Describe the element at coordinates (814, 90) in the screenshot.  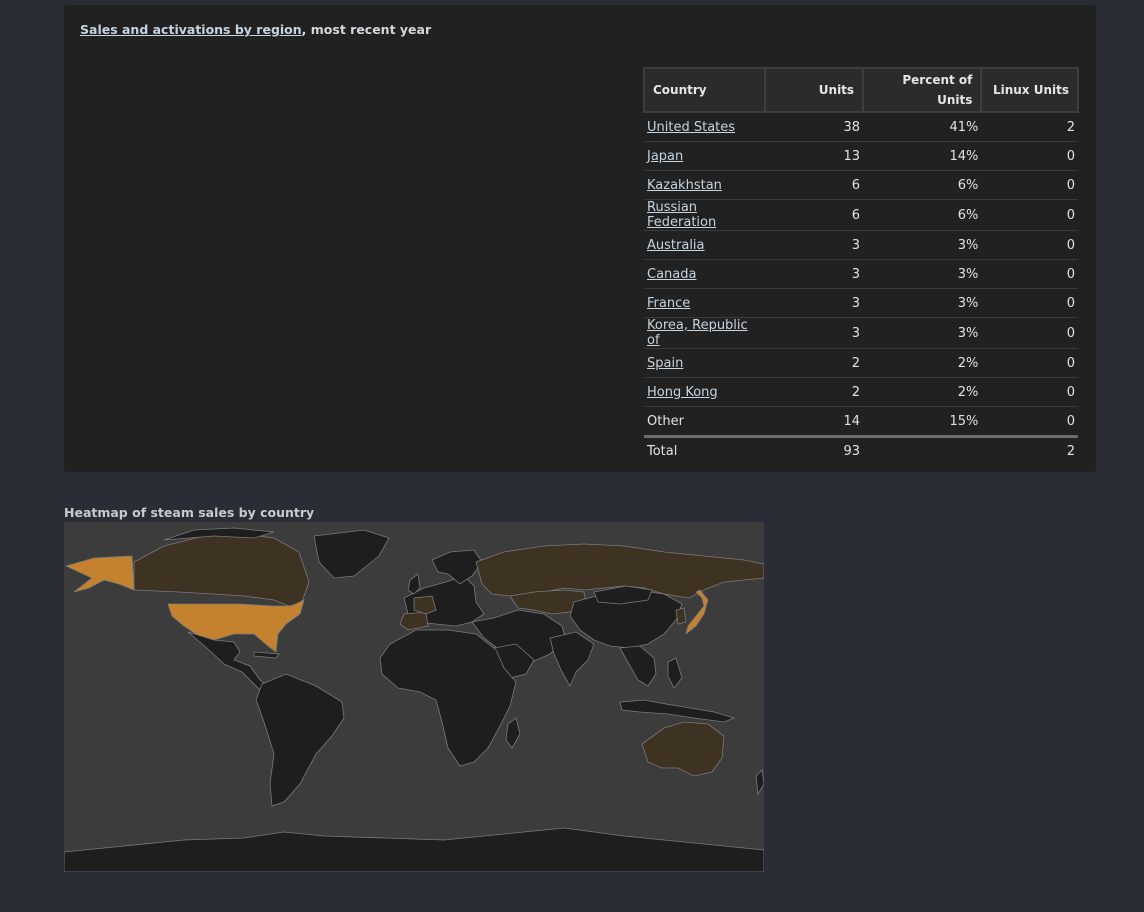
I see `col-header-units: Units` at that location.